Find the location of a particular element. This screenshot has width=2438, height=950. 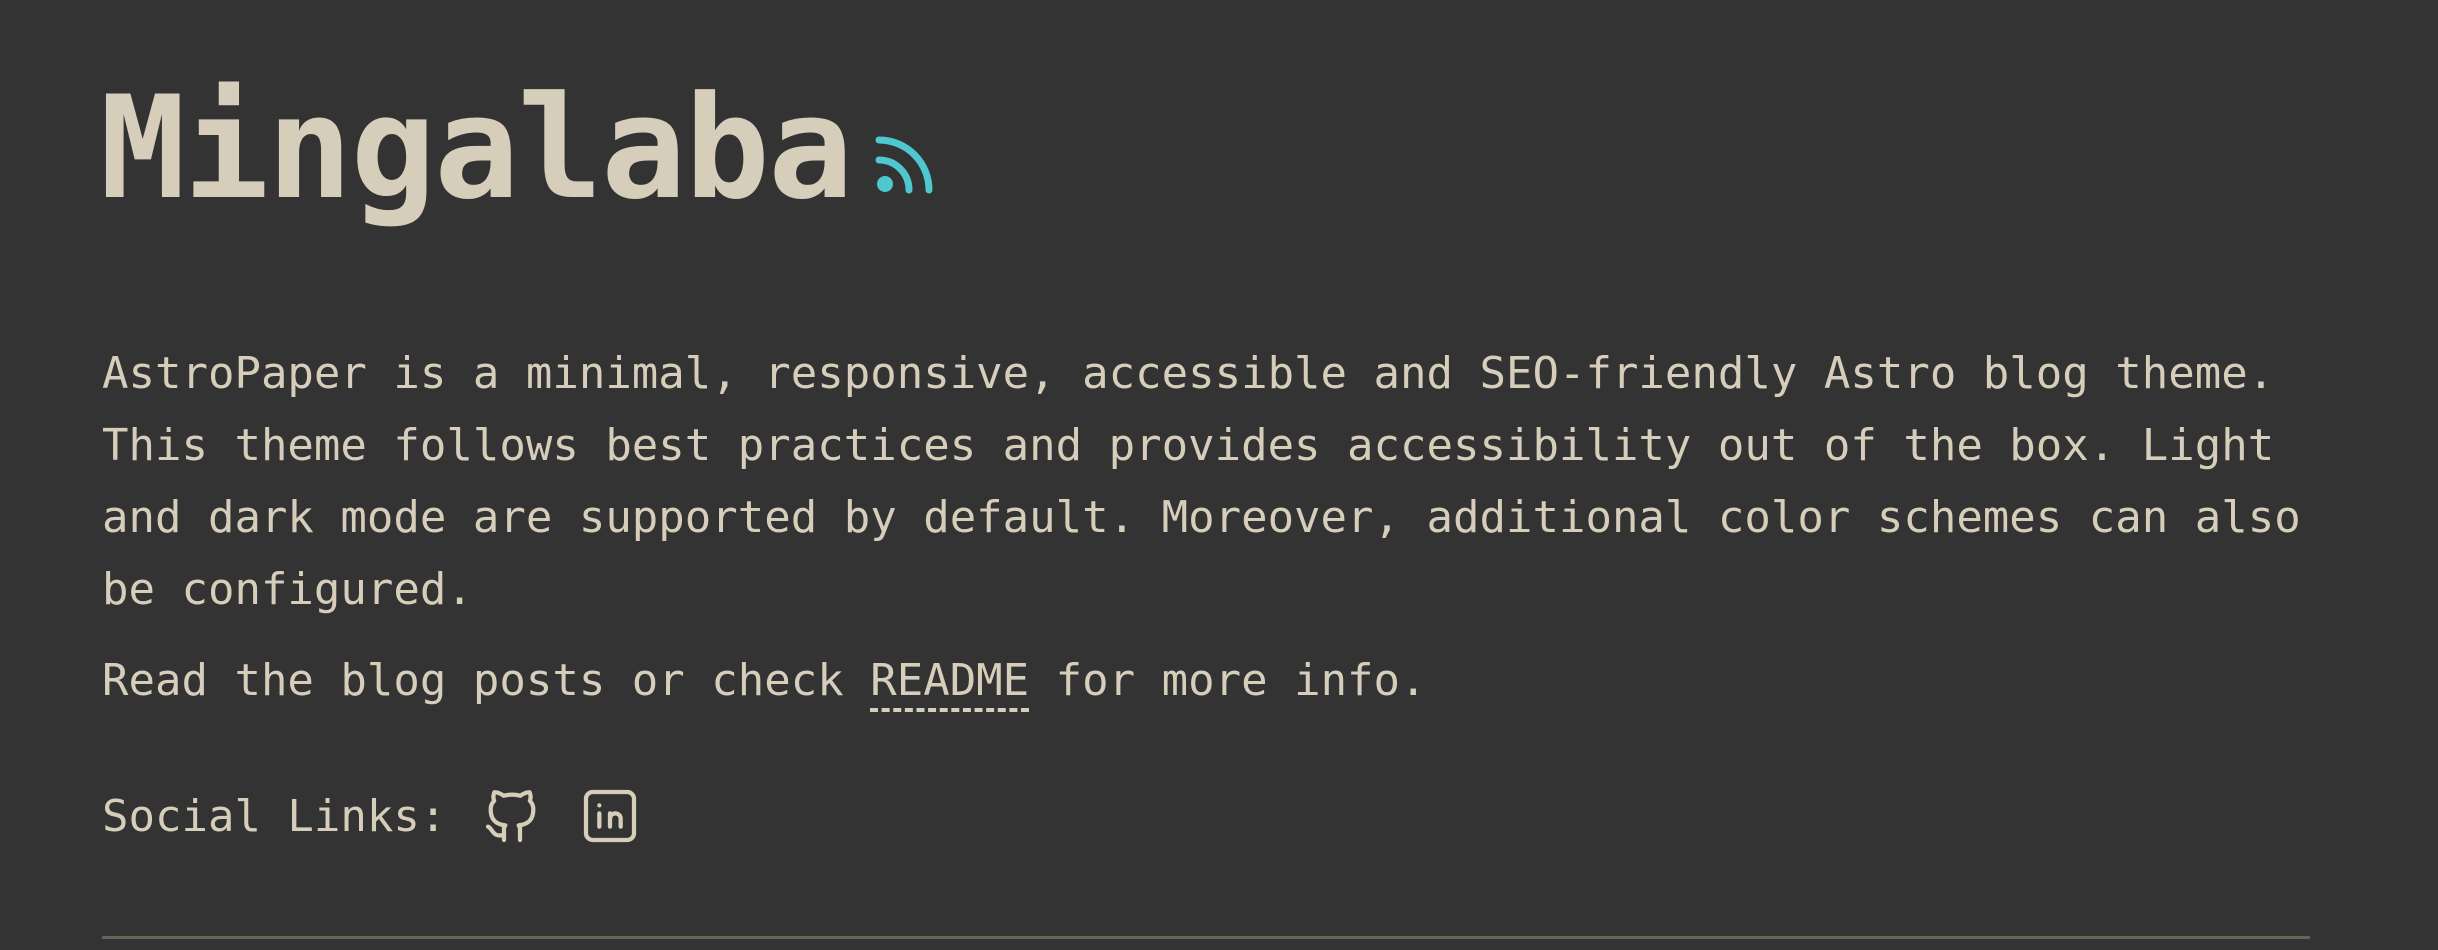

section-divider is located at coordinates (1206, 937).